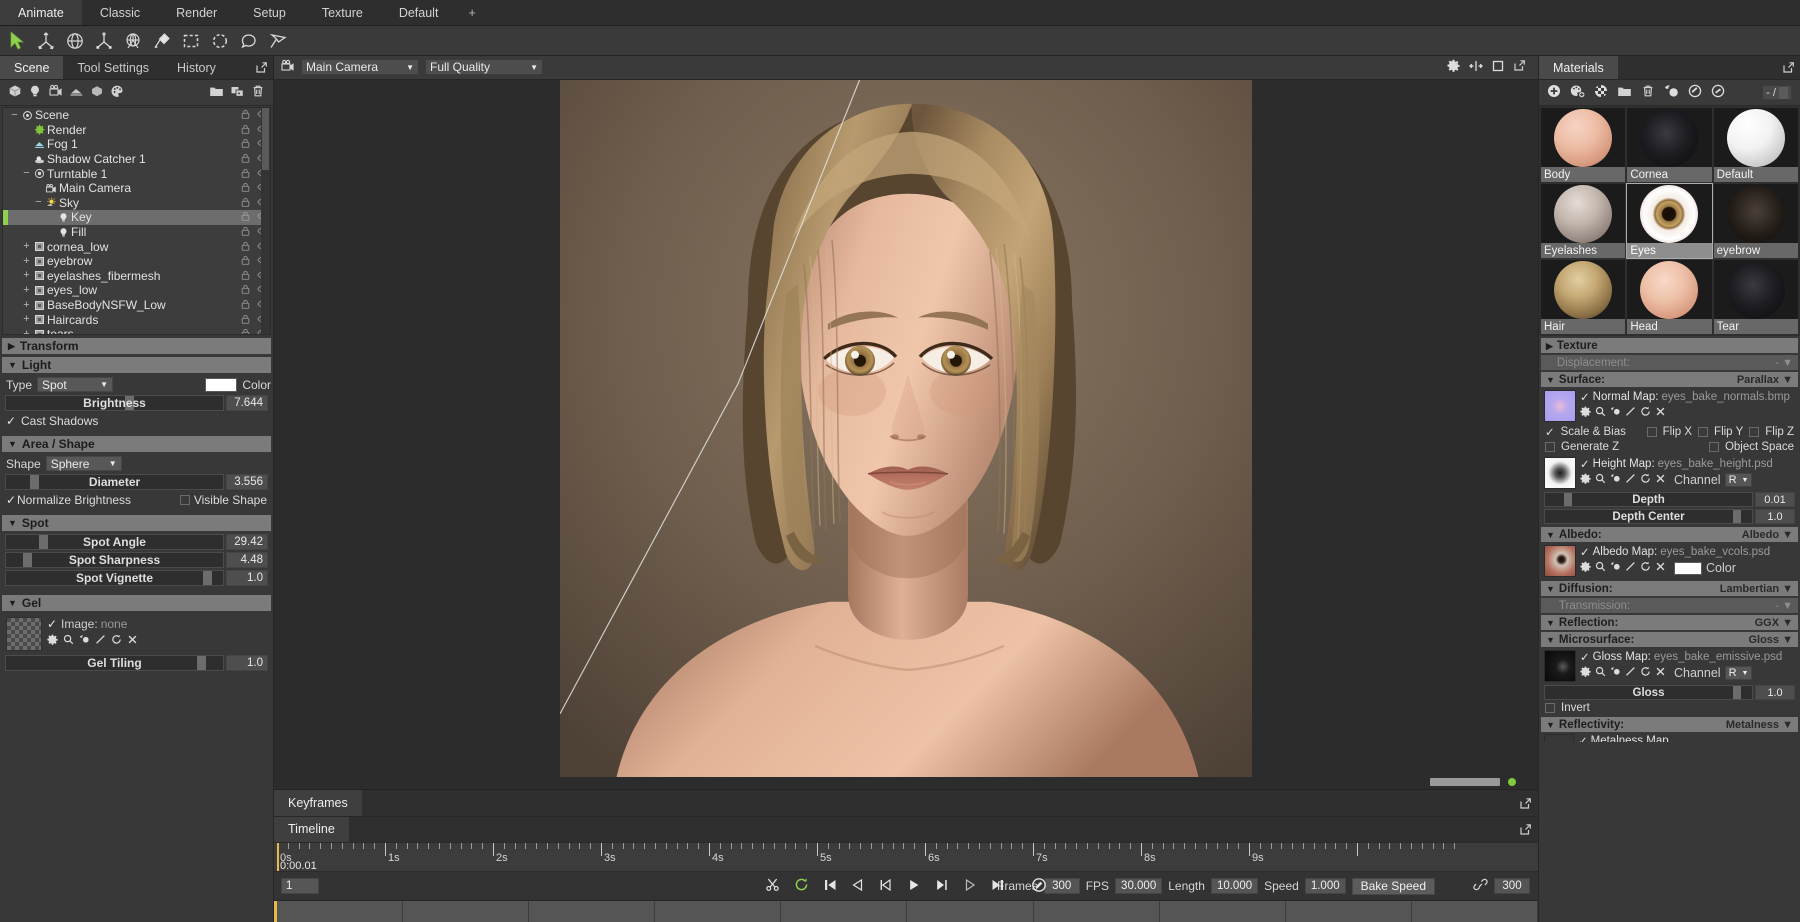 The height and width of the screenshot is (922, 1800). I want to click on brightness-value: 7.644, so click(247, 403).